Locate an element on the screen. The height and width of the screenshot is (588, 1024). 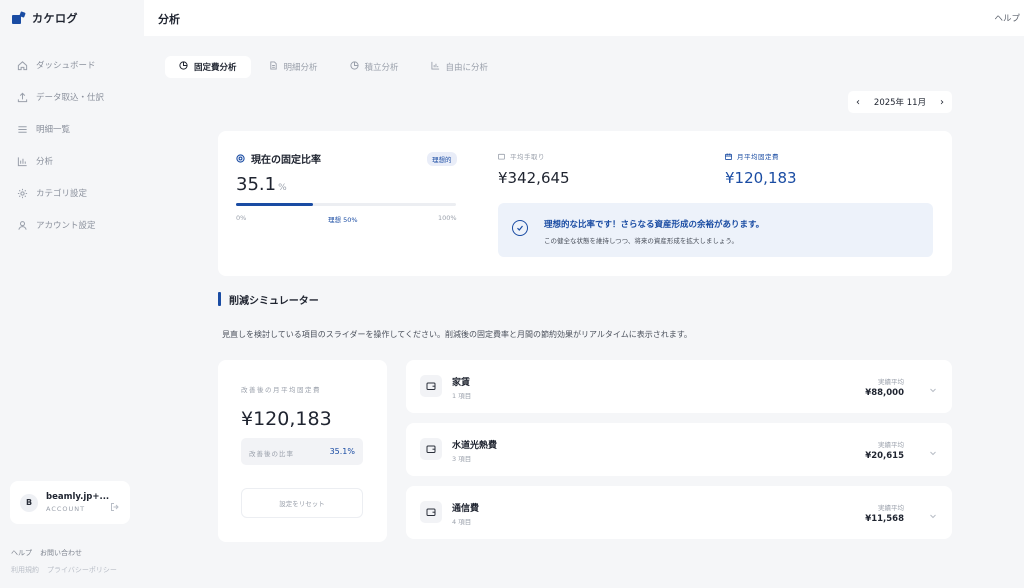
page-title: 分析 is located at coordinates (169, 19).